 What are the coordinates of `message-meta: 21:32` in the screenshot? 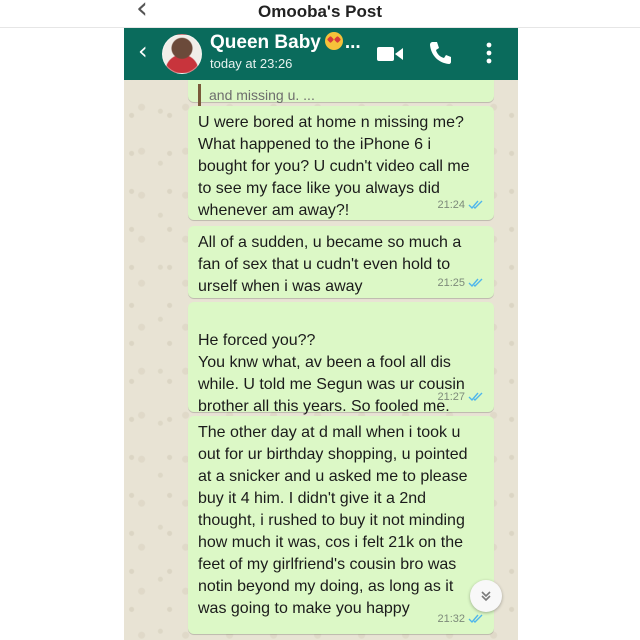 It's located at (460, 619).